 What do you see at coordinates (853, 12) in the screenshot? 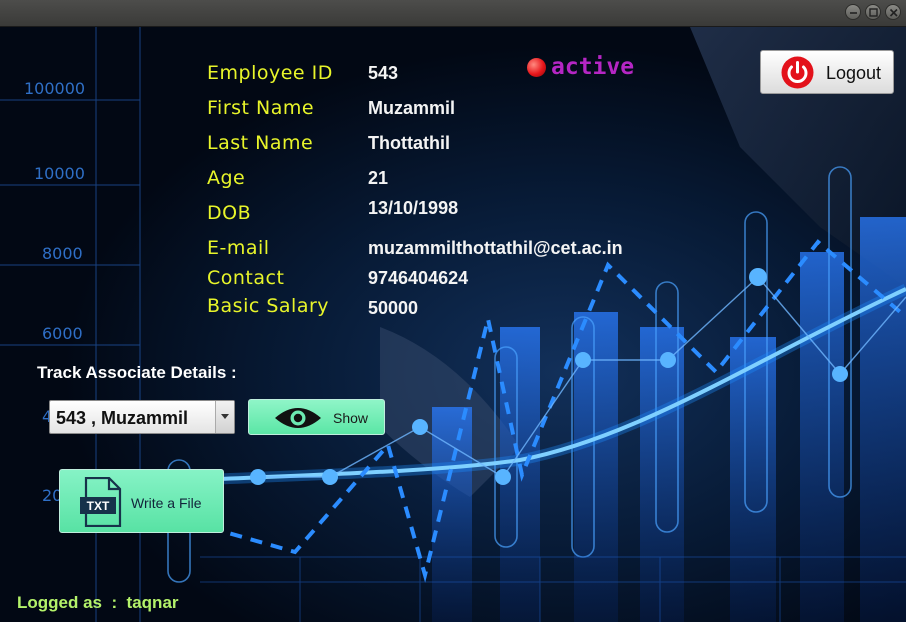
I see `minimize-icon` at bounding box center [853, 12].